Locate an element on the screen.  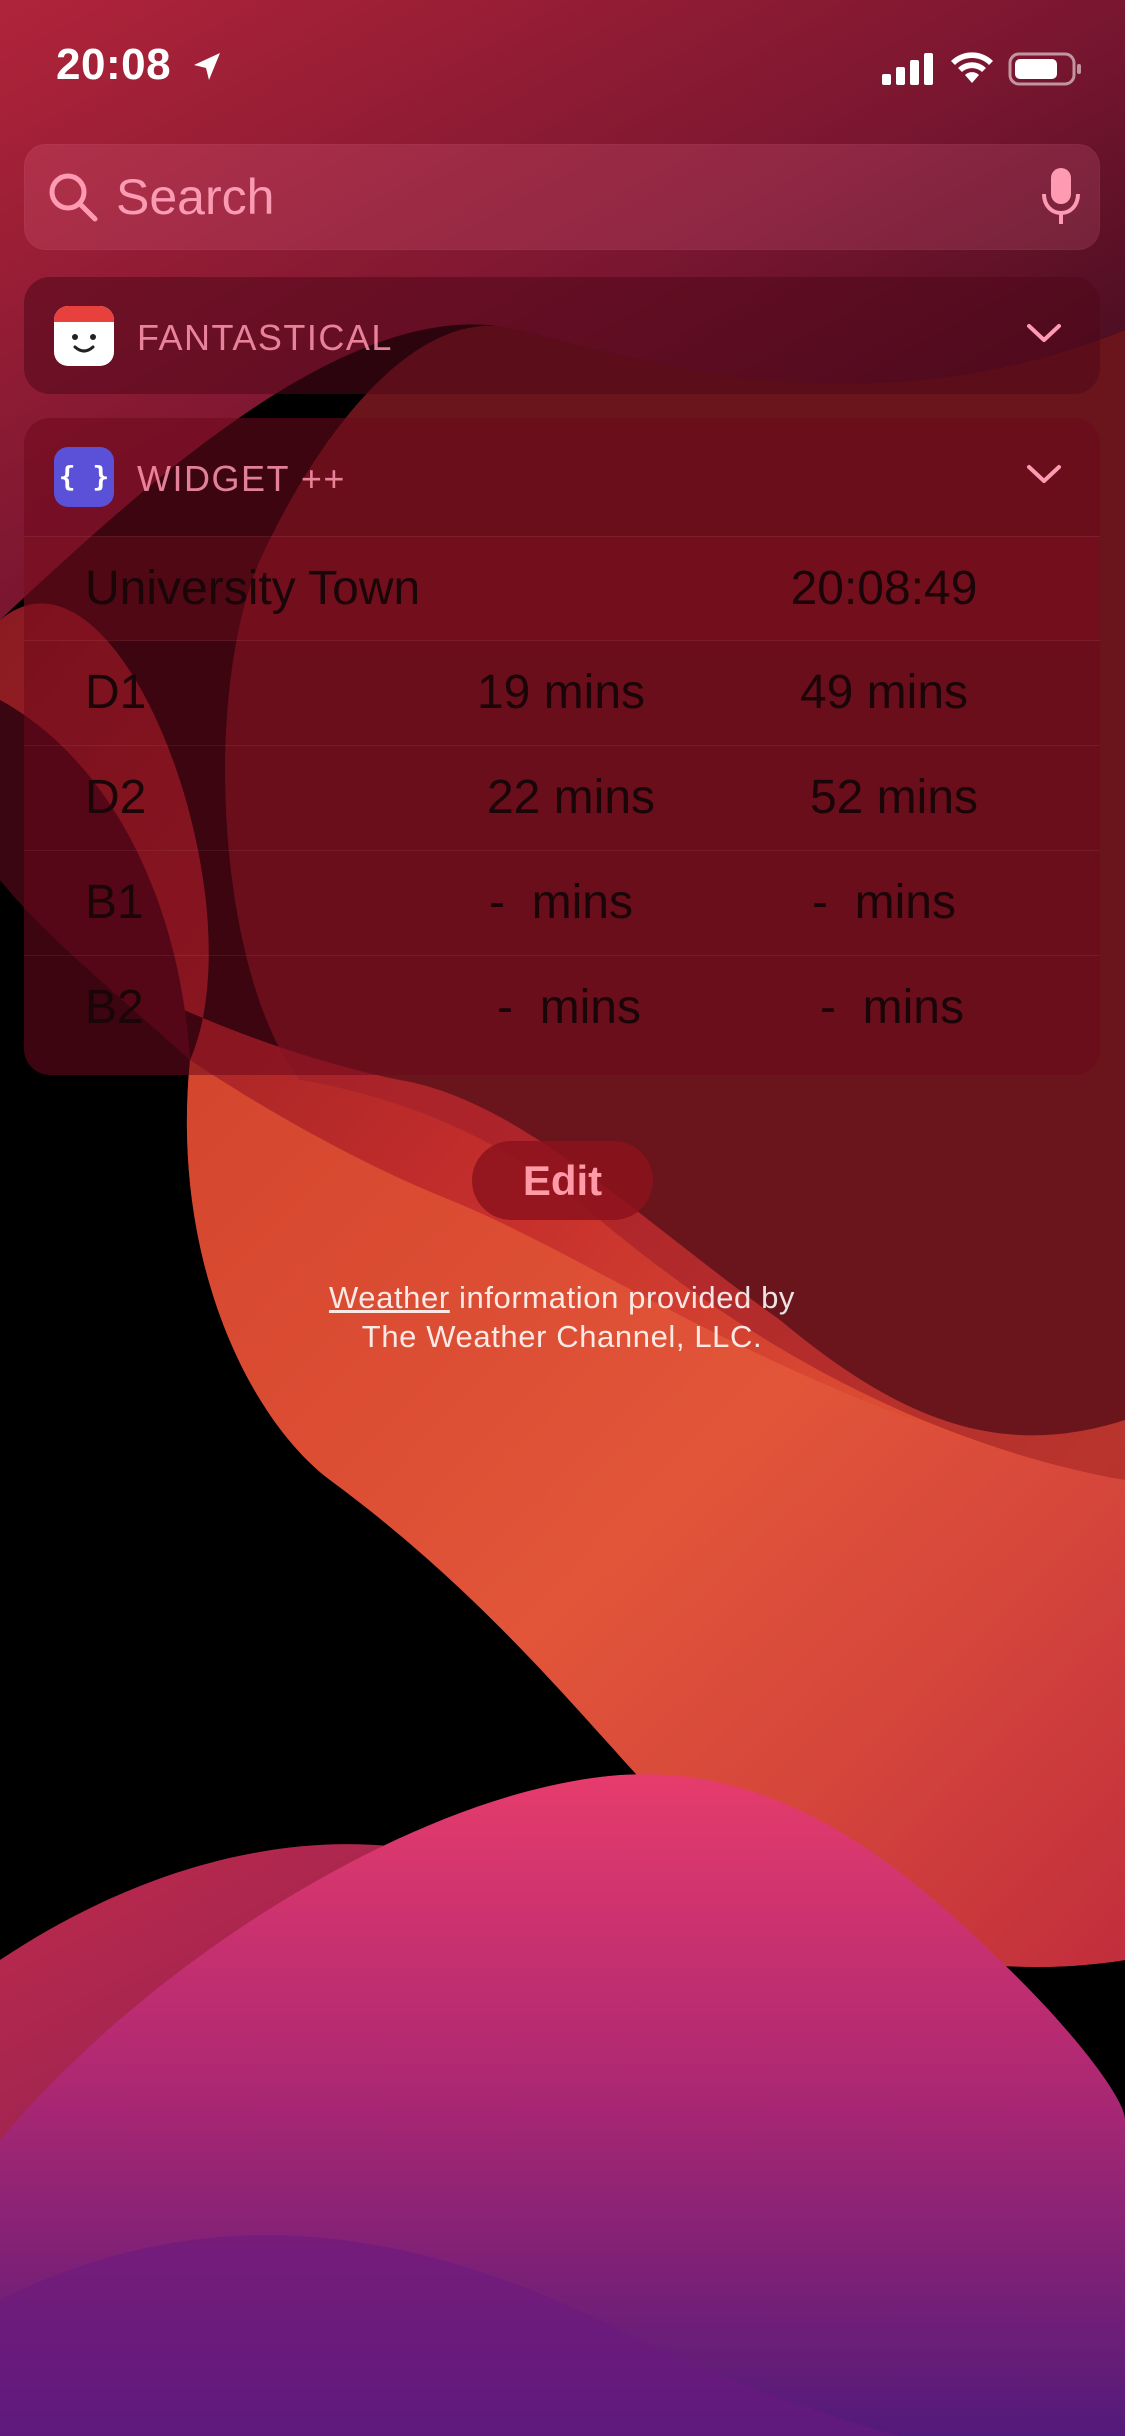
location-row: University Town 20:08:49 is located at coordinates (562, 588).